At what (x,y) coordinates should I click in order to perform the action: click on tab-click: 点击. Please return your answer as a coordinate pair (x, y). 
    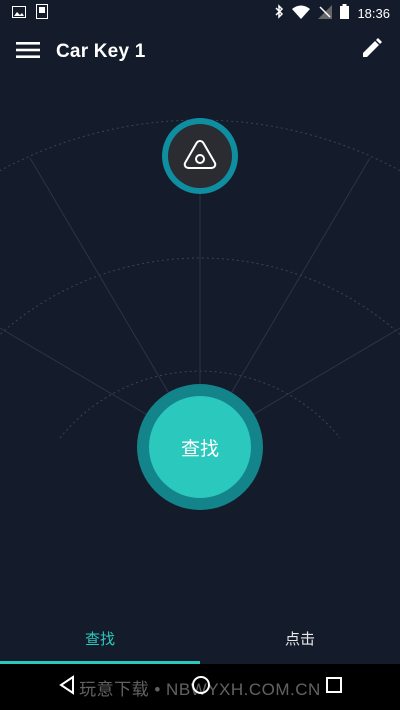
    Looking at the image, I should click on (300, 638).